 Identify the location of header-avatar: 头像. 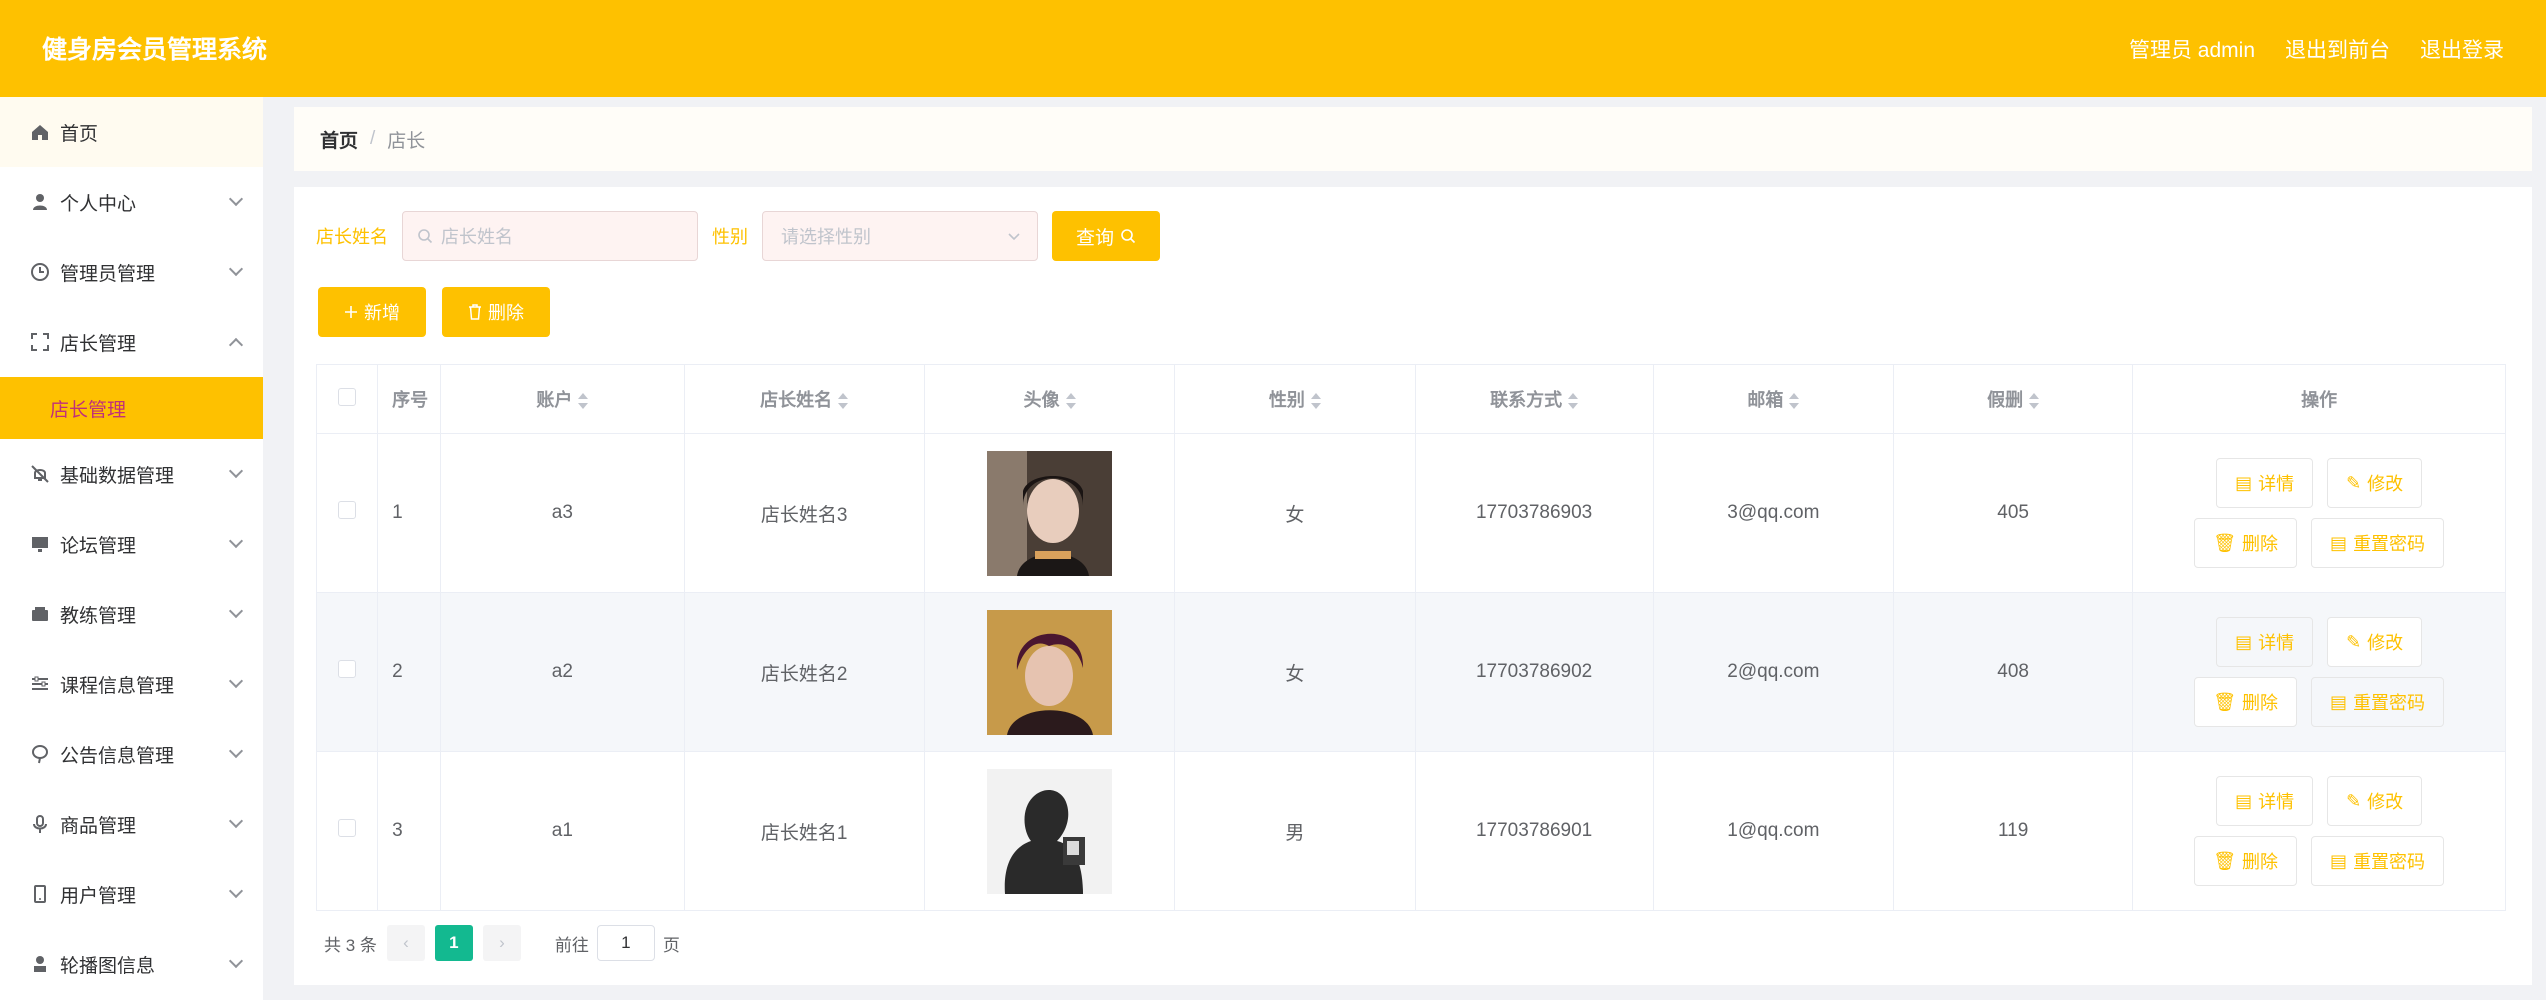
(1049, 399).